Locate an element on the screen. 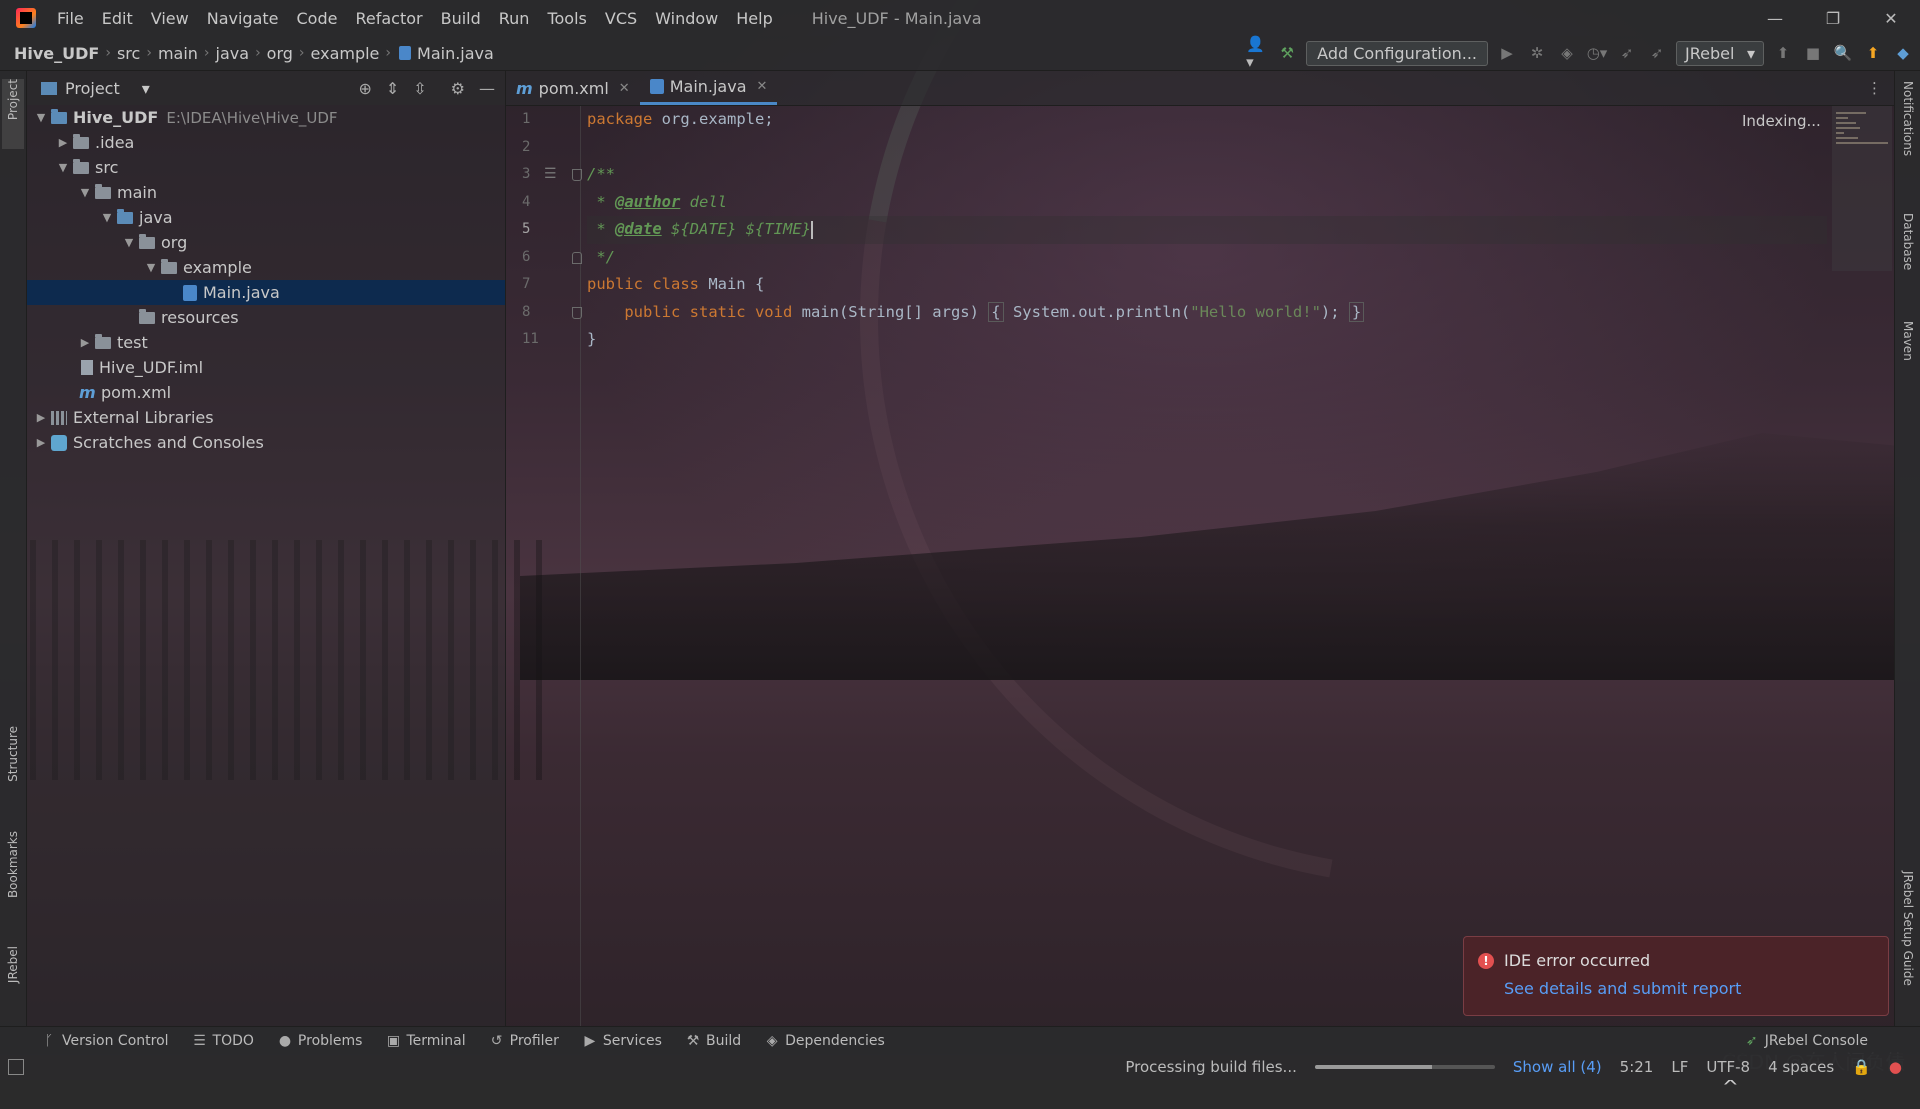 This screenshot has width=1920, height=1109. background-task-progress is located at coordinates (1404, 1067).